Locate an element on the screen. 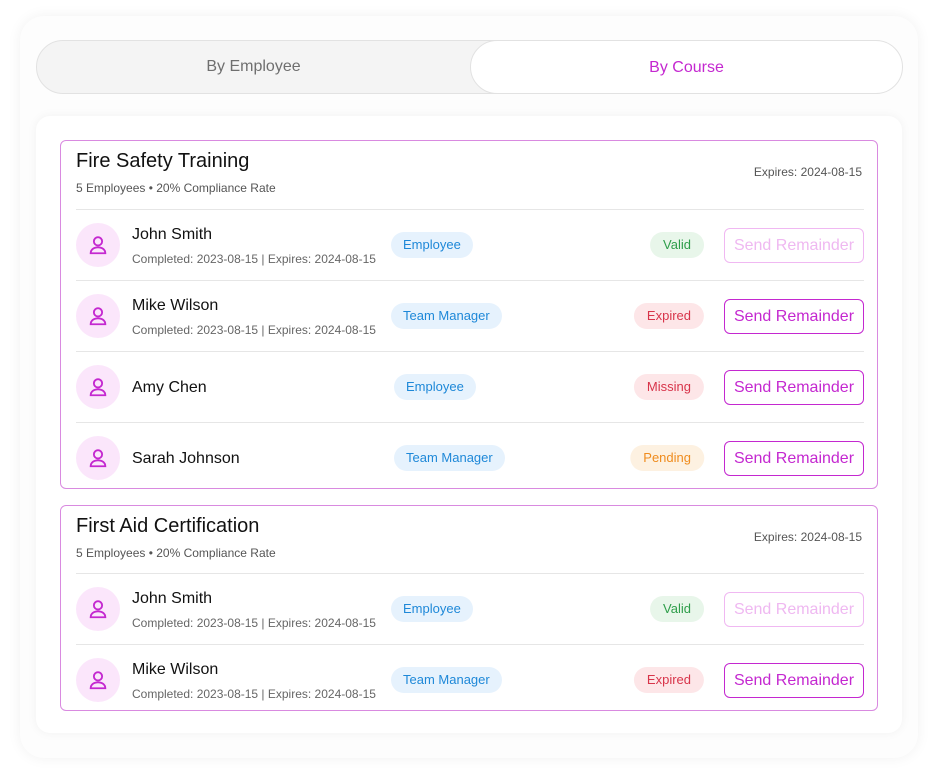  status-badge: Missing is located at coordinates (668, 387).